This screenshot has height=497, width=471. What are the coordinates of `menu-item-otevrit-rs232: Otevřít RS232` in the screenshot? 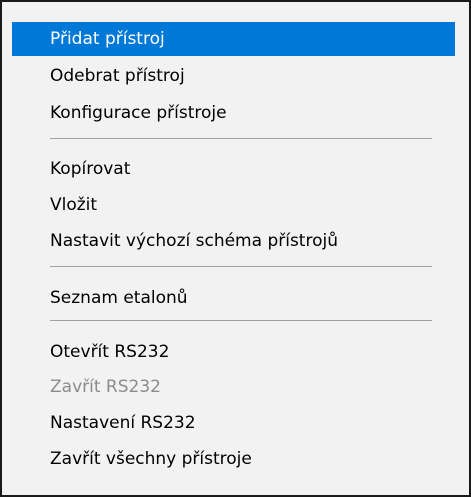 It's located at (233, 352).